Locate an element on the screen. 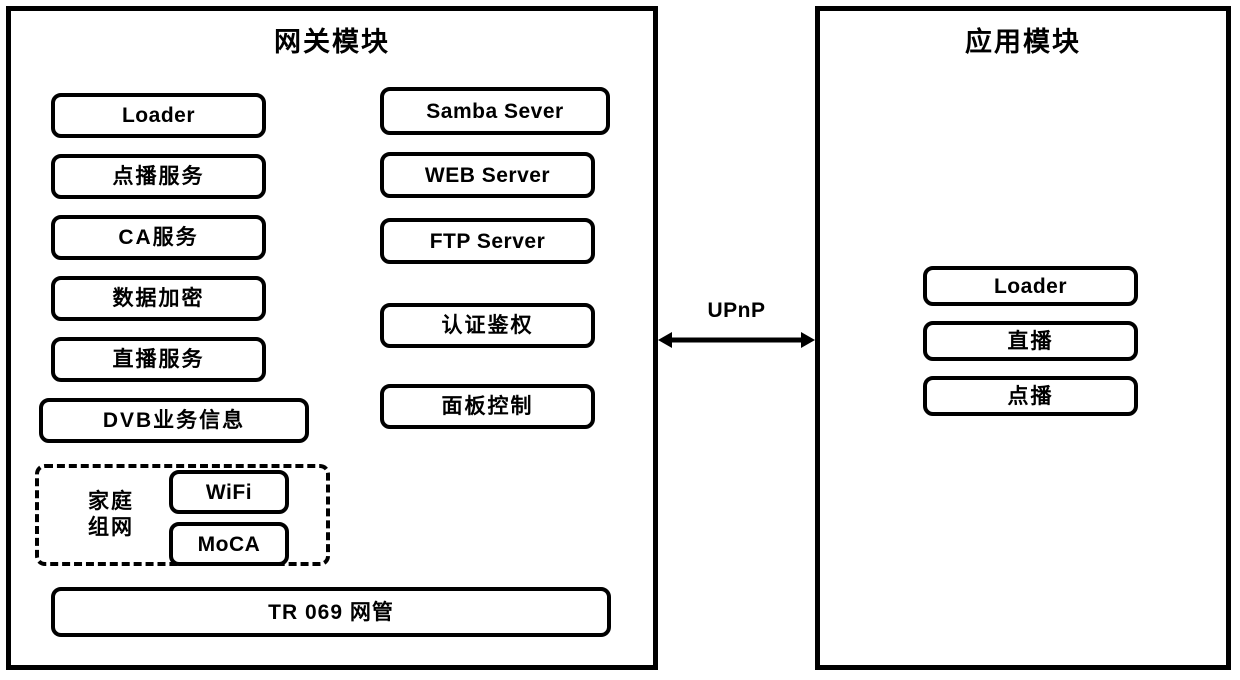  gateway-box-vod-service: 点播服务 is located at coordinates (158, 176).